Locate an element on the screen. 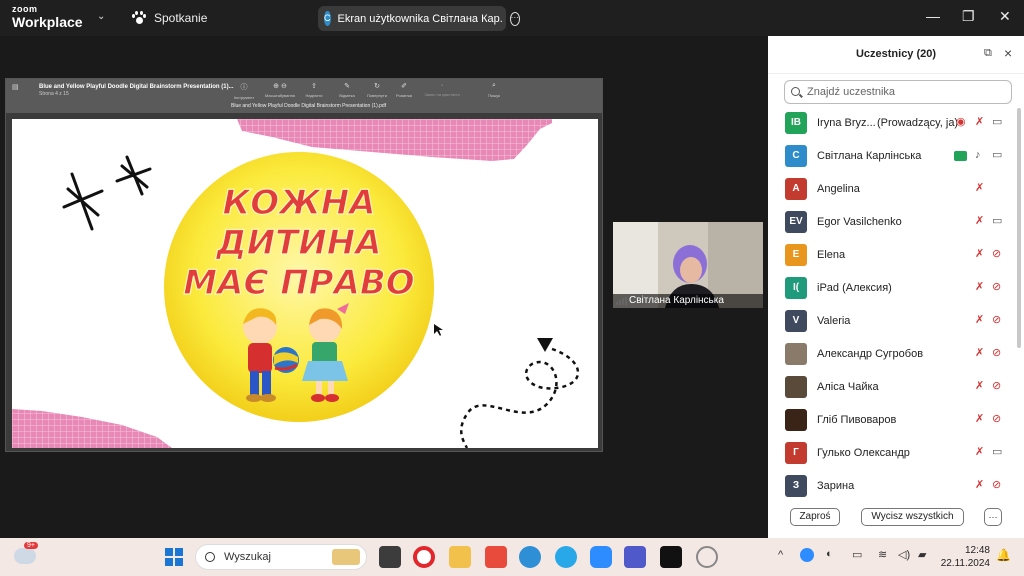 Image resolution: width=1024 pixels, height=576 pixels. edge-icon is located at coordinates (530, 557).